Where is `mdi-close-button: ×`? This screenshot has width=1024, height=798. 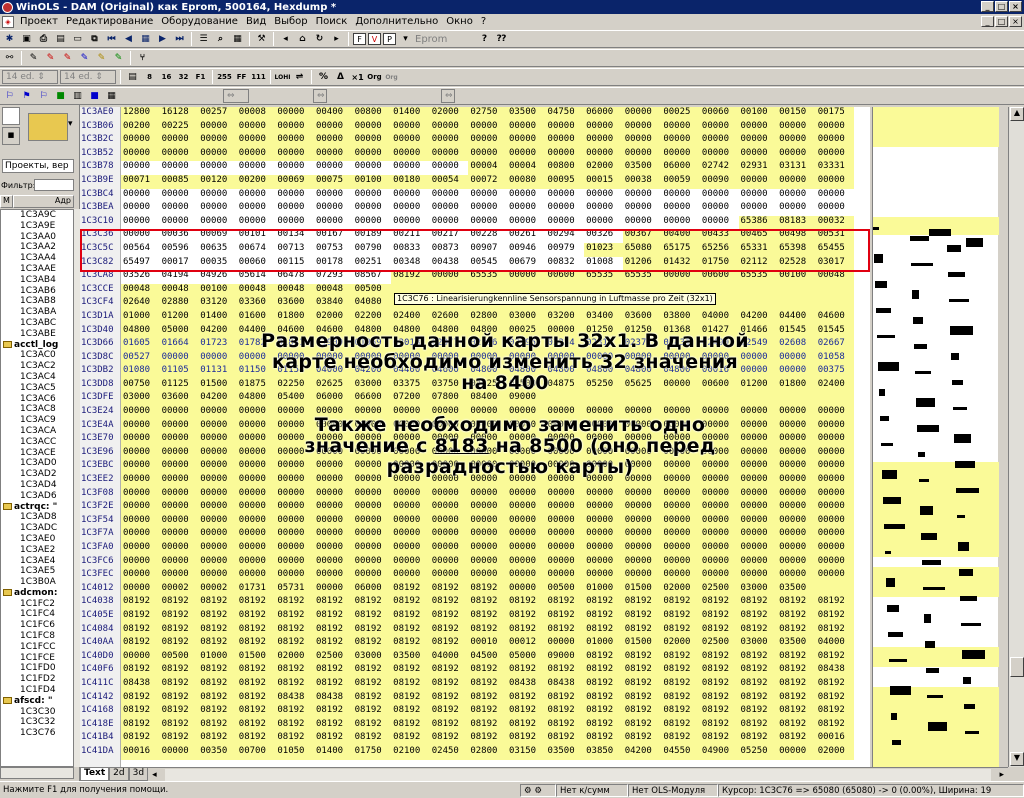
mdi-close-button: × is located at coordinates (1015, 21).